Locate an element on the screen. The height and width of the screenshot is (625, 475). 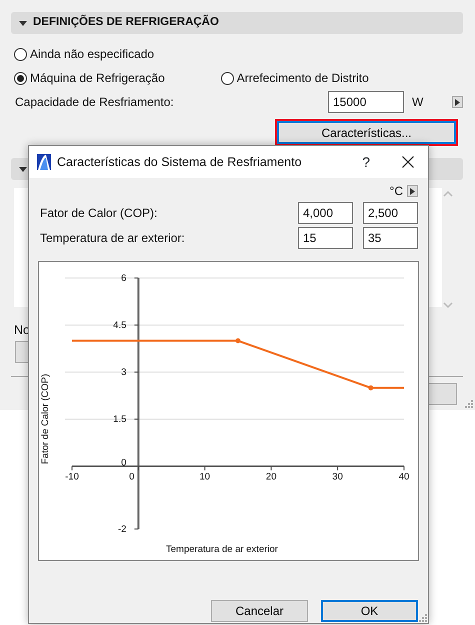
value-field: 4,000 is located at coordinates (325, 213).